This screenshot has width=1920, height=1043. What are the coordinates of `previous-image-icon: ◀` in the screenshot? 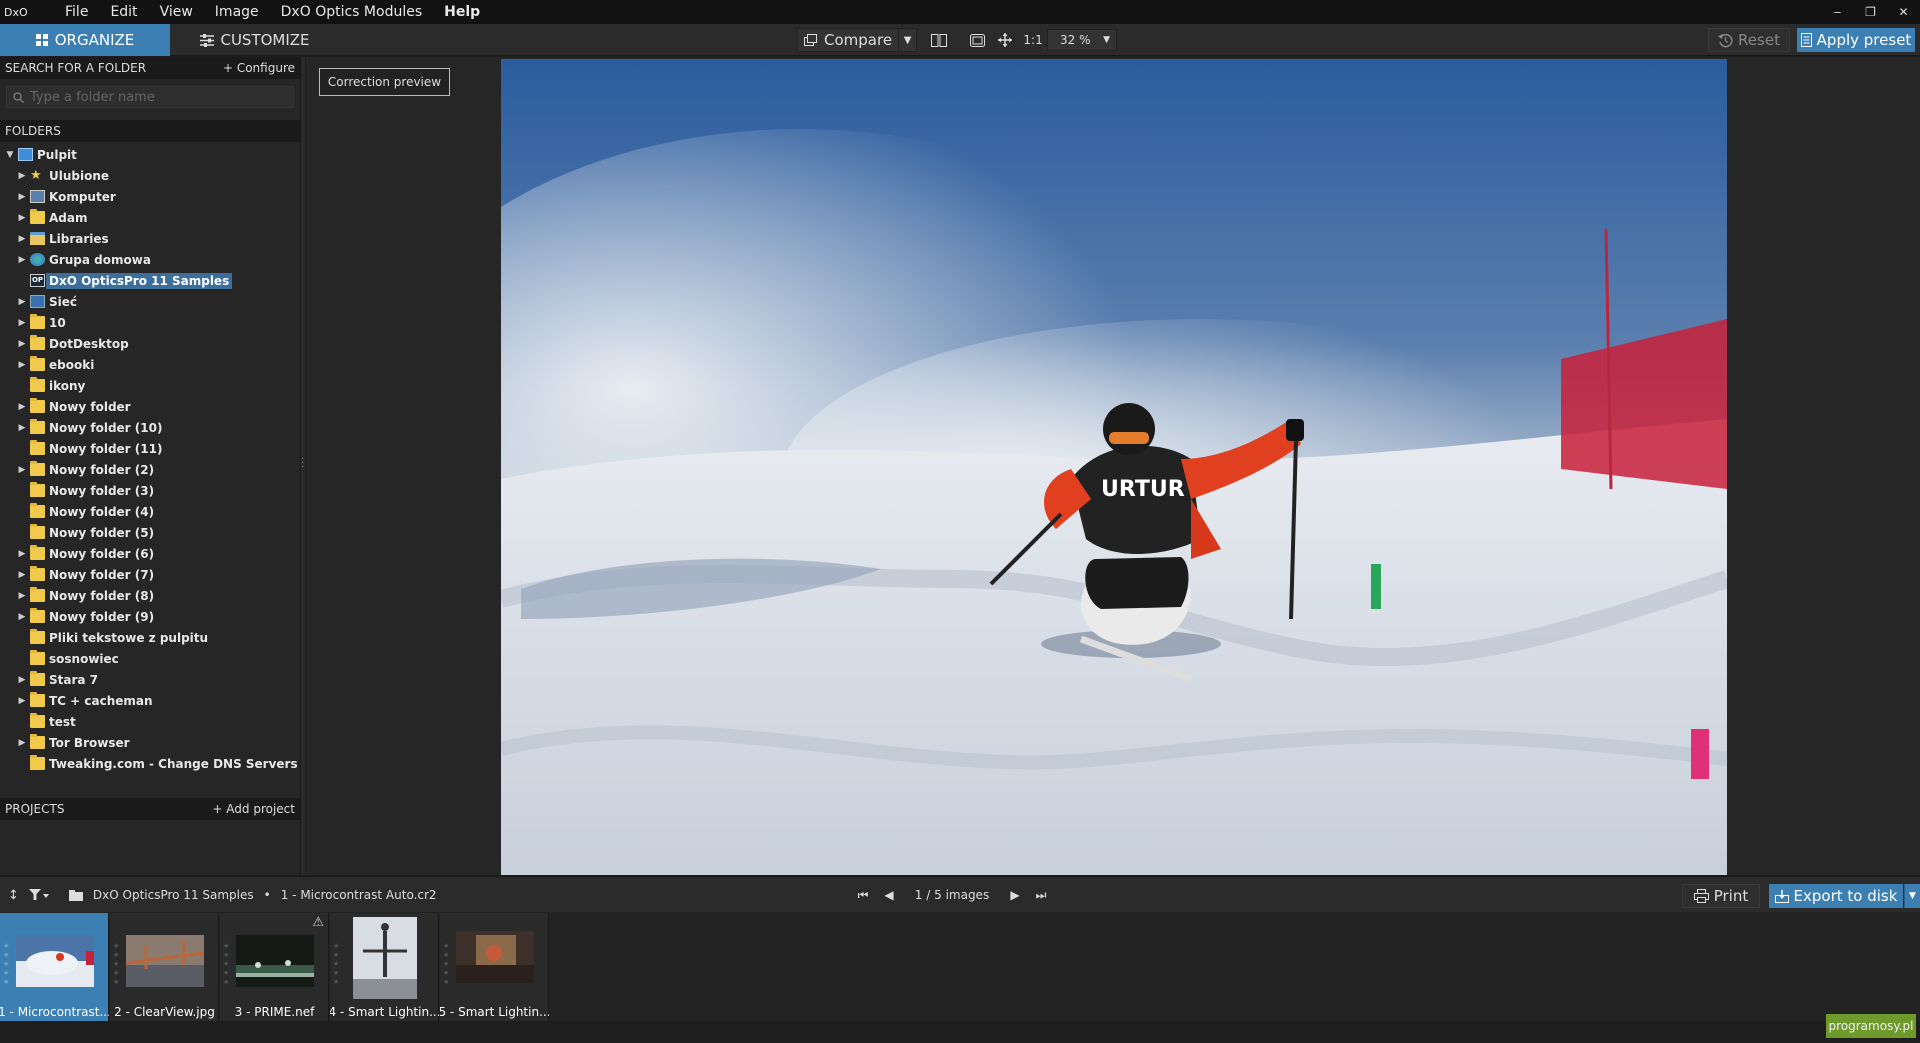 It's located at (889, 895).